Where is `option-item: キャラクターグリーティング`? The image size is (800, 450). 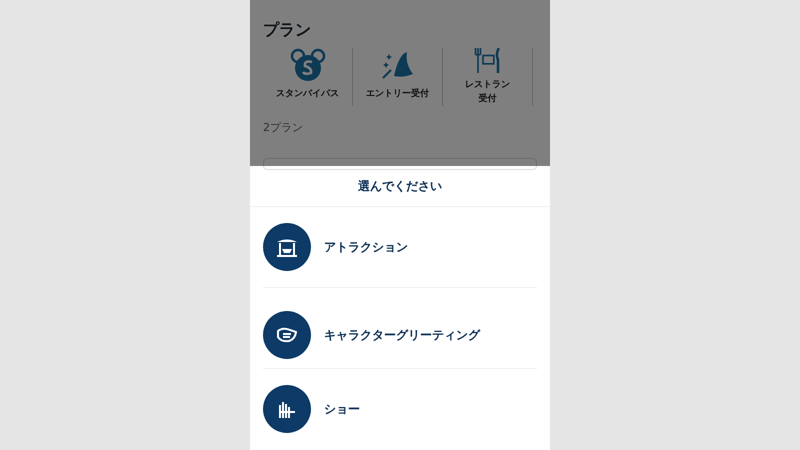
option-item: キャラクターグリーティング is located at coordinates (400, 328).